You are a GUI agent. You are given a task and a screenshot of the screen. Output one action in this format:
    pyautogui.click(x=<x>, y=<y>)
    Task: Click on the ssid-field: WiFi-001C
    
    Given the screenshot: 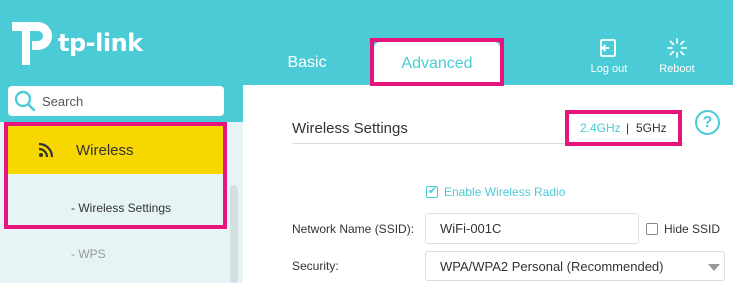 What is the action you would take?
    pyautogui.click(x=532, y=228)
    